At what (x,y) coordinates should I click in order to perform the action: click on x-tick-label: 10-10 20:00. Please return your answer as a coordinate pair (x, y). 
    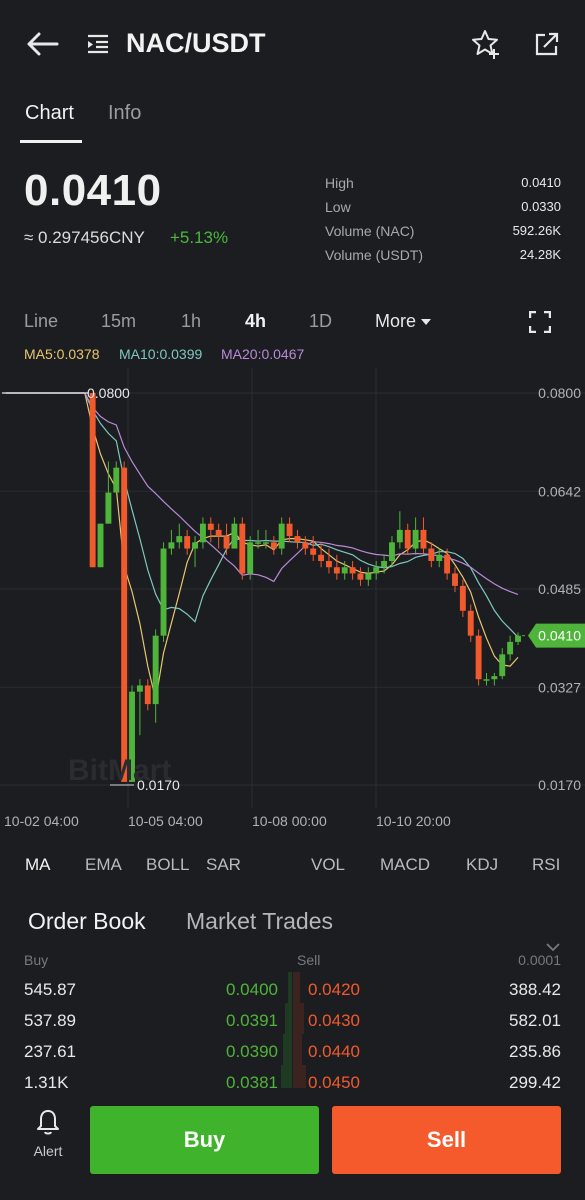
    Looking at the image, I should click on (413, 821).